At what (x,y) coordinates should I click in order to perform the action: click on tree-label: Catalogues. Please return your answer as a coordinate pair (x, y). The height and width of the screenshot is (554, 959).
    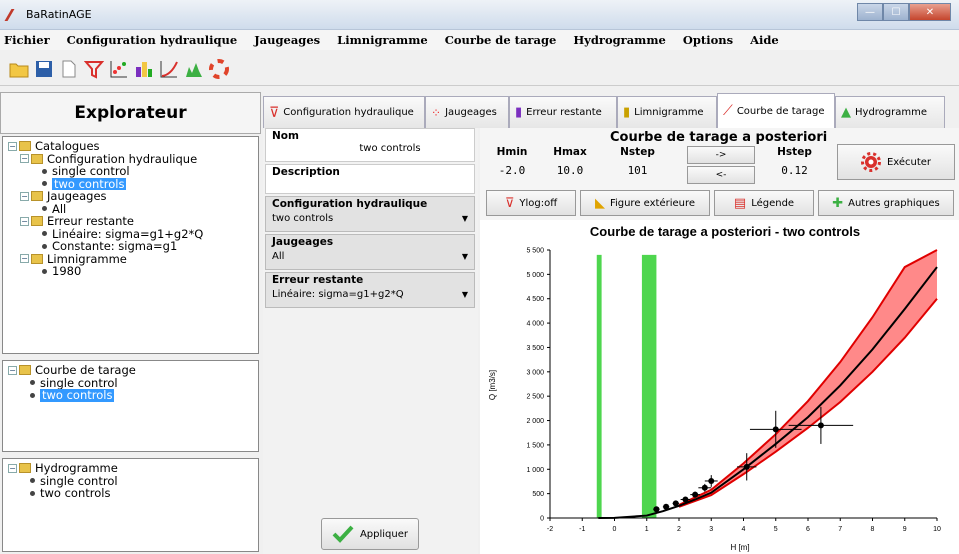
    Looking at the image, I should click on (67, 146).